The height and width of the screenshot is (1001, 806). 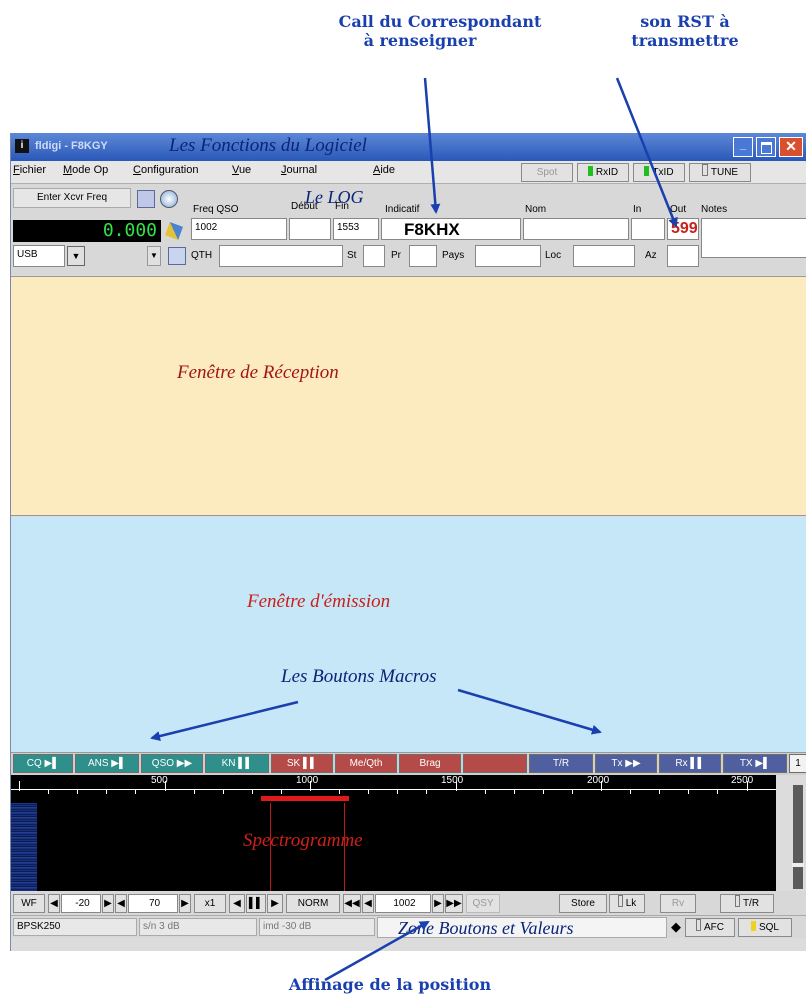 I want to click on bandwidth-dropdown: ▼, so click(x=154, y=256).